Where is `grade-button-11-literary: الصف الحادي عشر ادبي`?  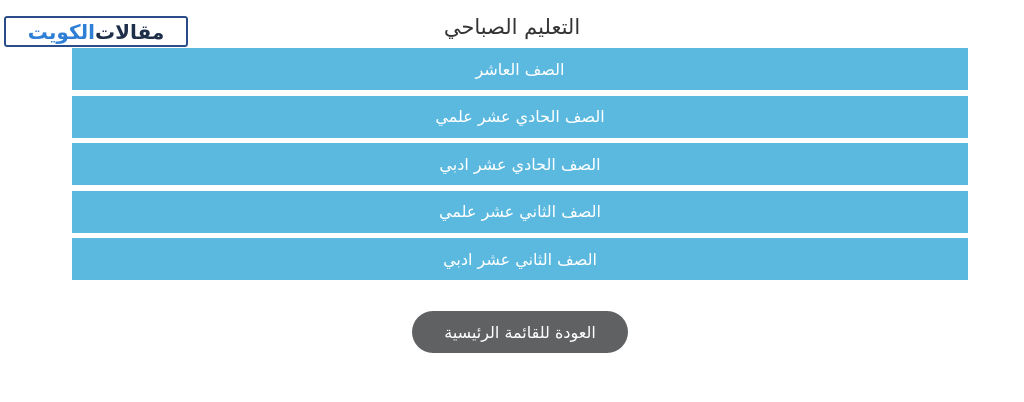 grade-button-11-literary: الصف الحادي عشر ادبي is located at coordinates (520, 164).